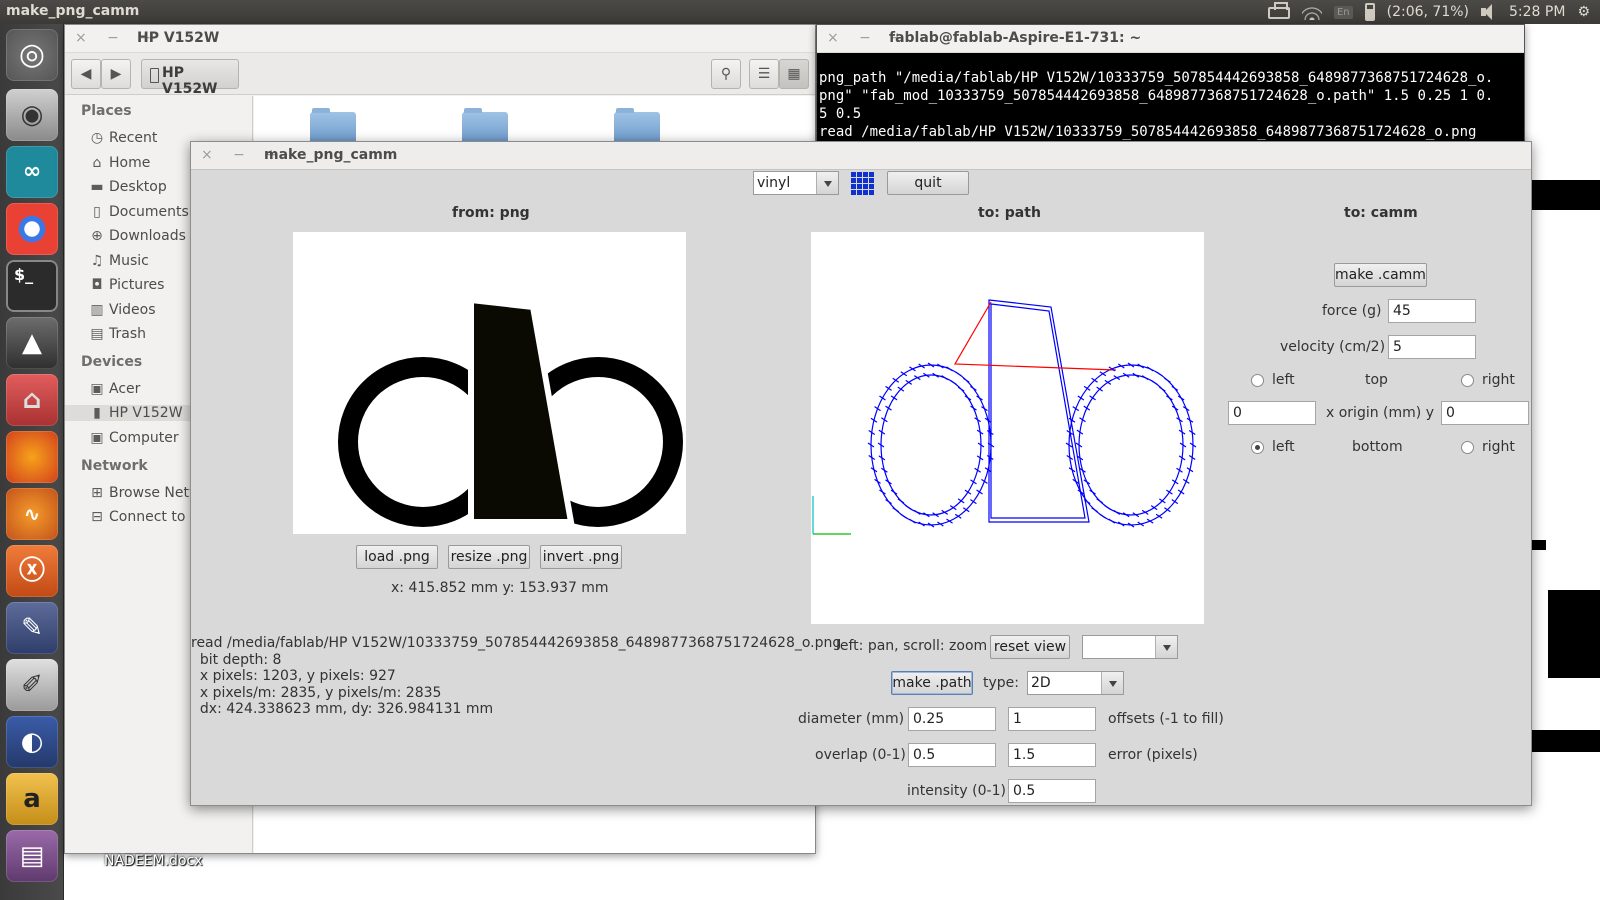 This screenshot has height=900, width=1600. Describe the element at coordinates (1537, 12) in the screenshot. I see `clock: 5:28 PM` at that location.